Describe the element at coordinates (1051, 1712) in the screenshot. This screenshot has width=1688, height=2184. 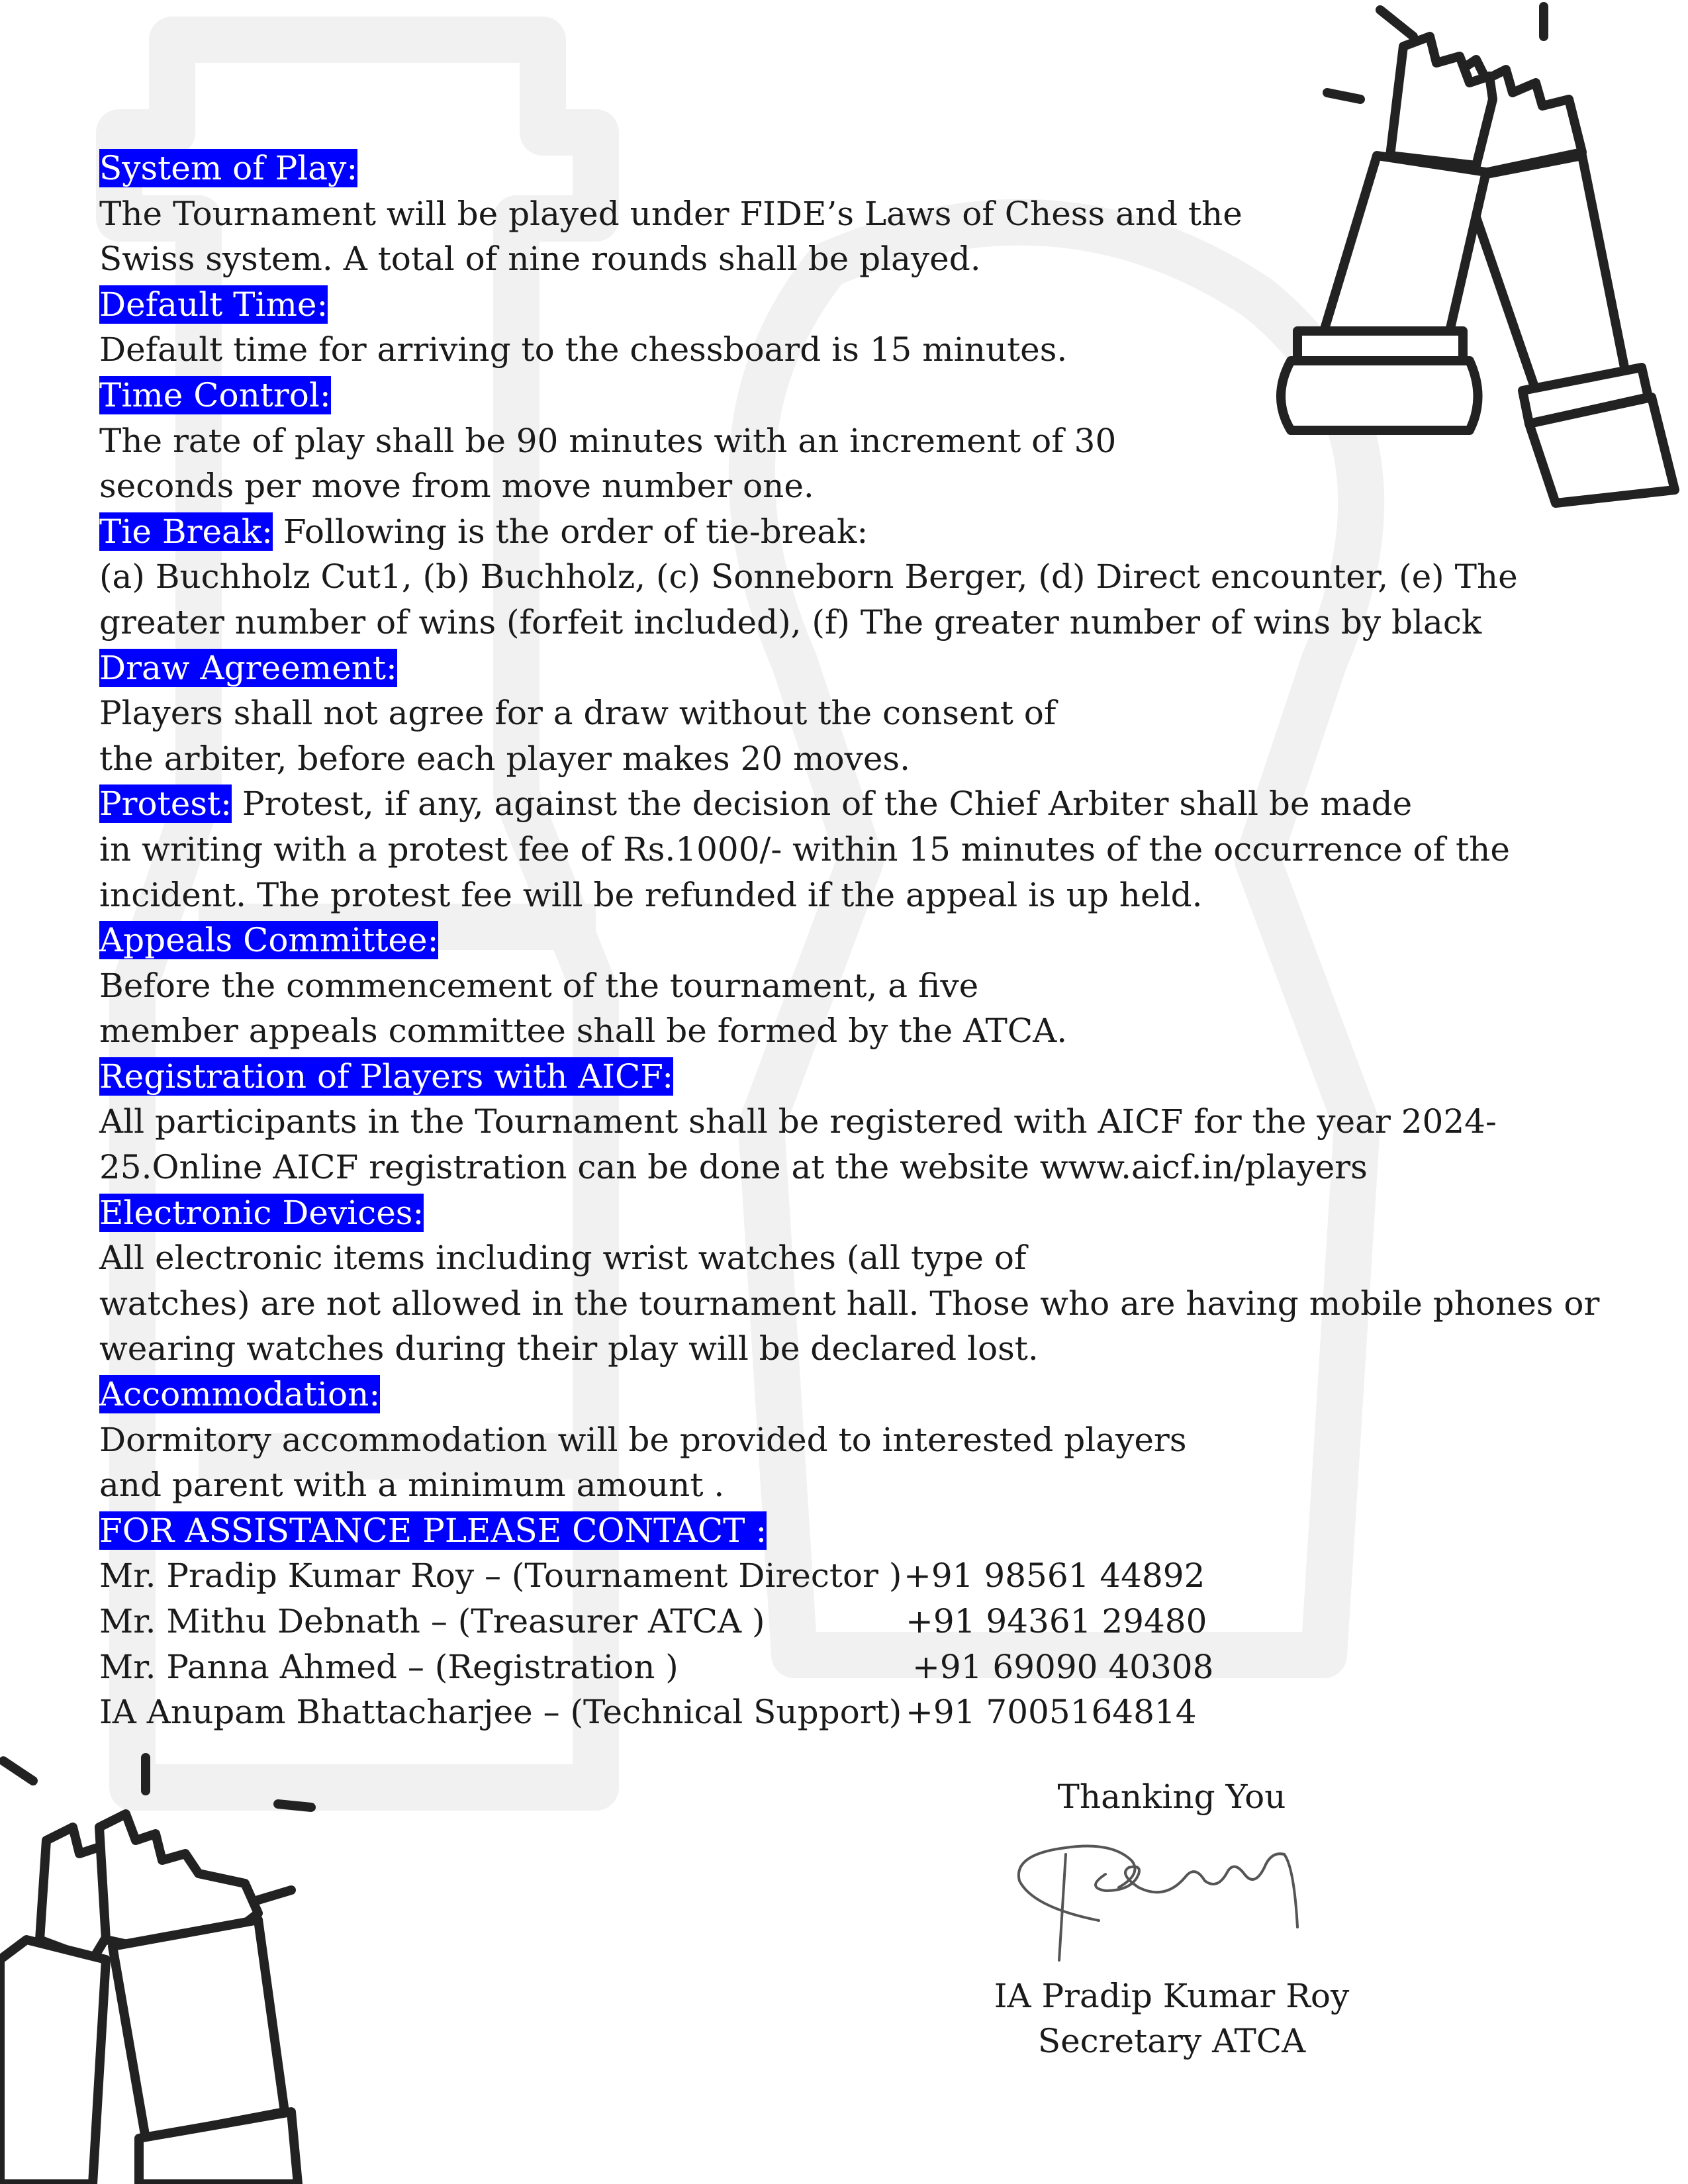
I see `contact-phone: +91 7005164814` at that location.